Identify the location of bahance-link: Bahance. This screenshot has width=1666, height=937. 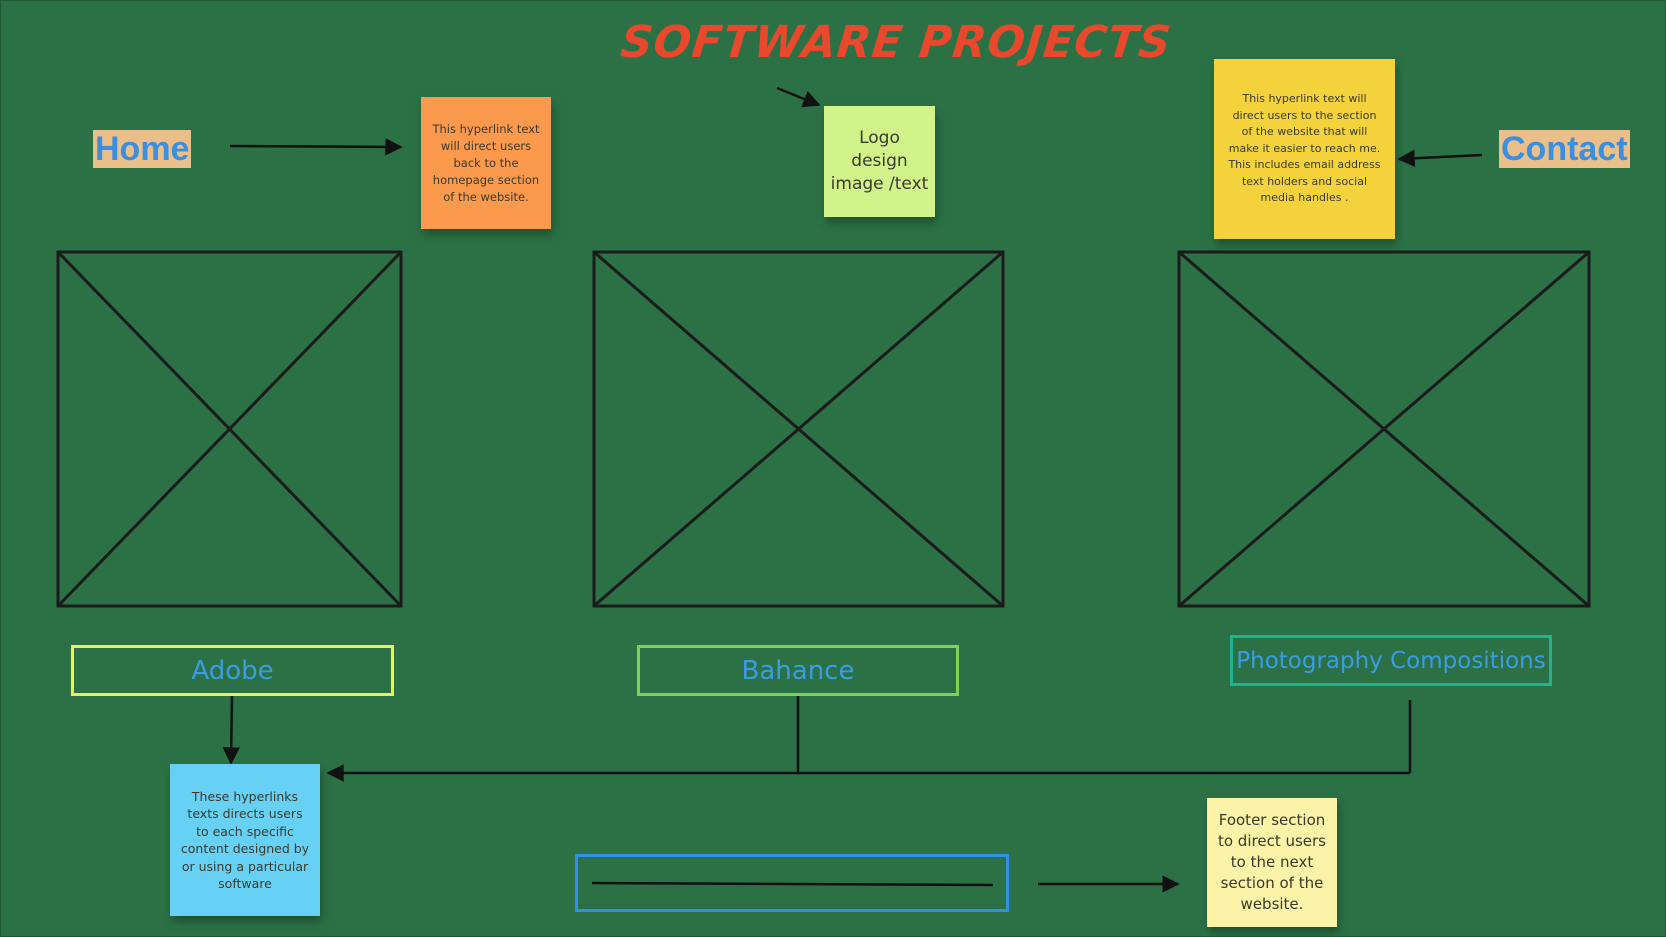
(798, 670).